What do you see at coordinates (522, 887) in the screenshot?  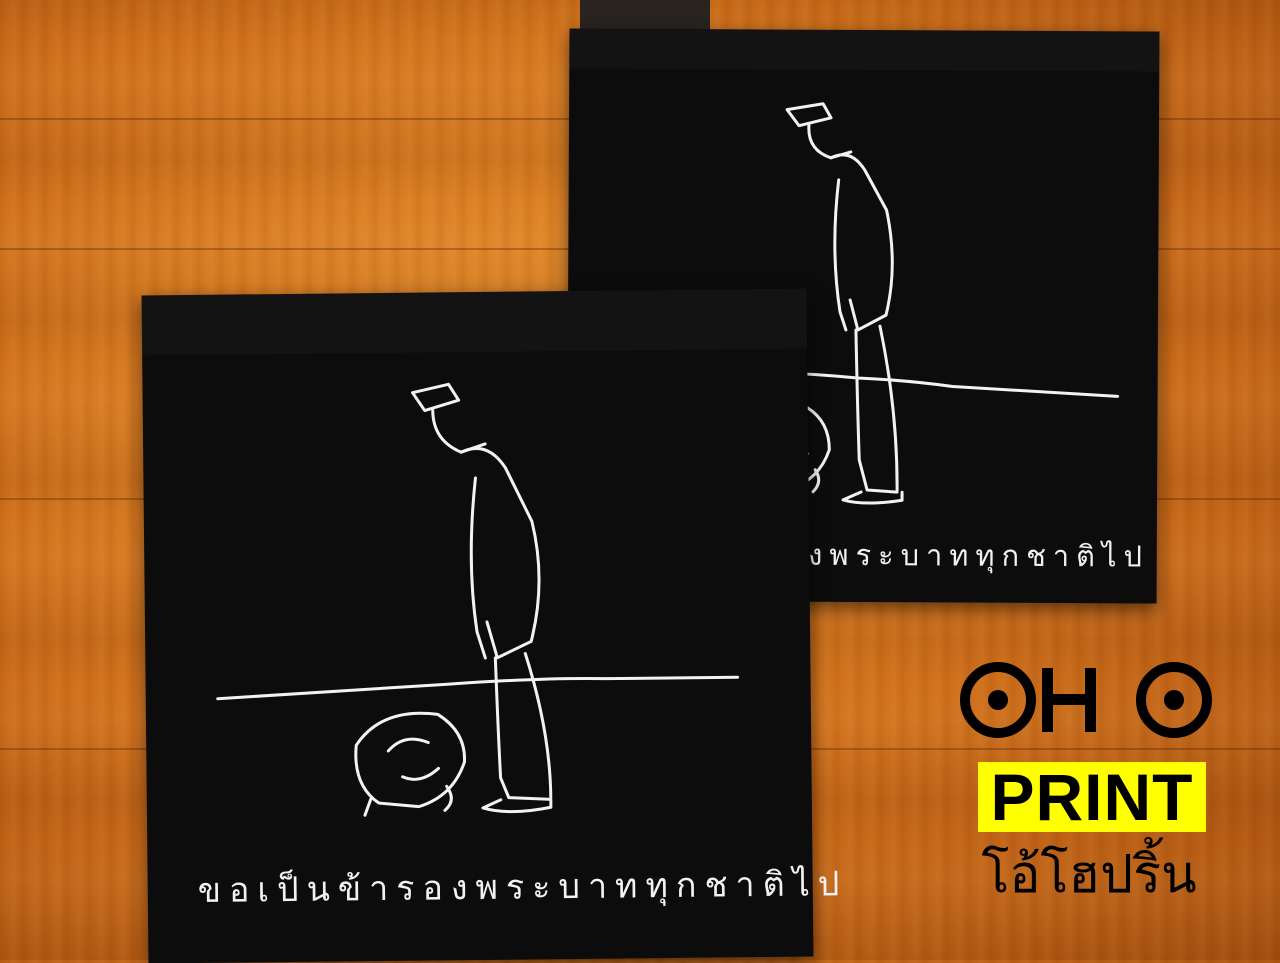 I see `shirt-caption: ขอเป็นข้ารองพระบาททุกชาติไป` at bounding box center [522, 887].